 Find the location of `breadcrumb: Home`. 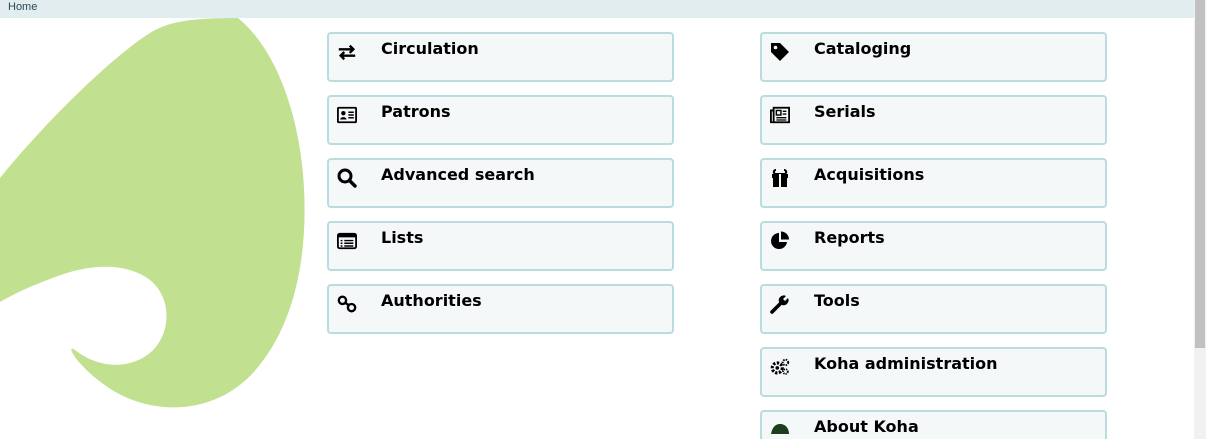

breadcrumb: Home is located at coordinates (597, 9).